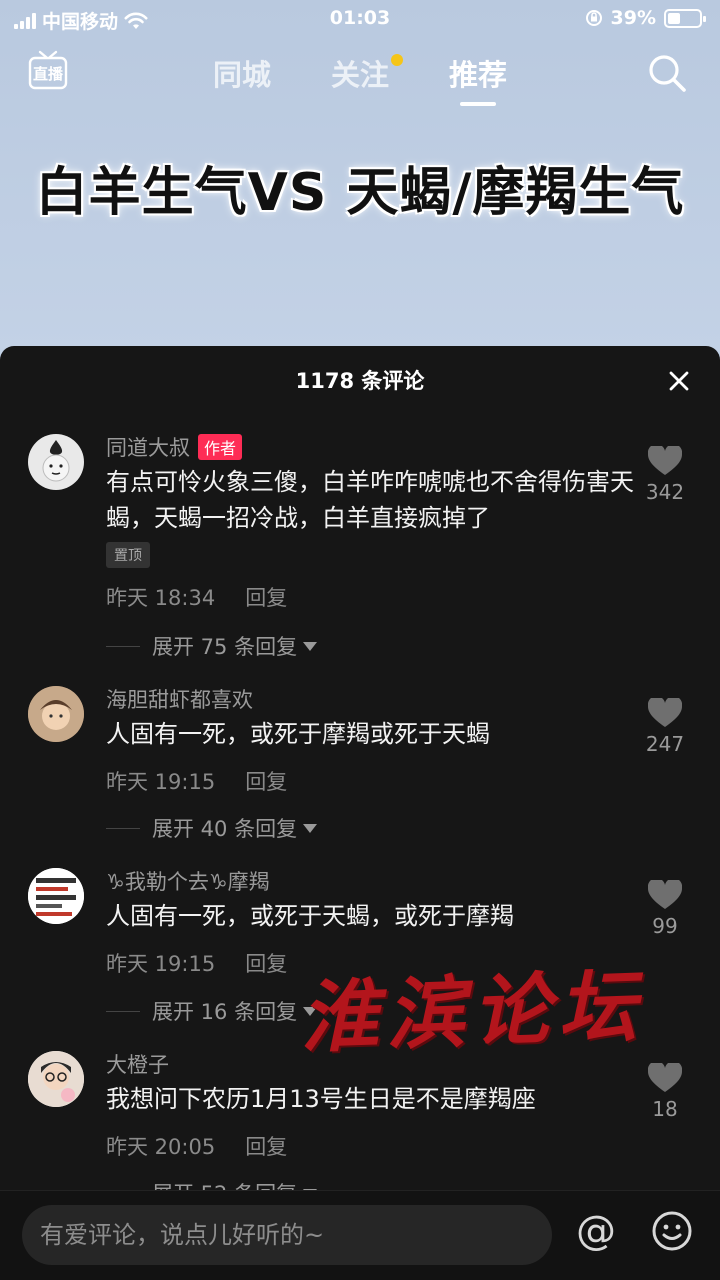  I want to click on username: ♑我勒个去♑摩羯, so click(188, 881).